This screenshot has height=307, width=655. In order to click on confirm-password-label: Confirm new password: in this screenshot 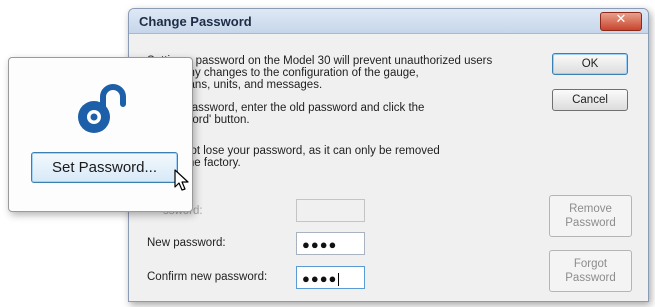, I will do `click(207, 277)`.